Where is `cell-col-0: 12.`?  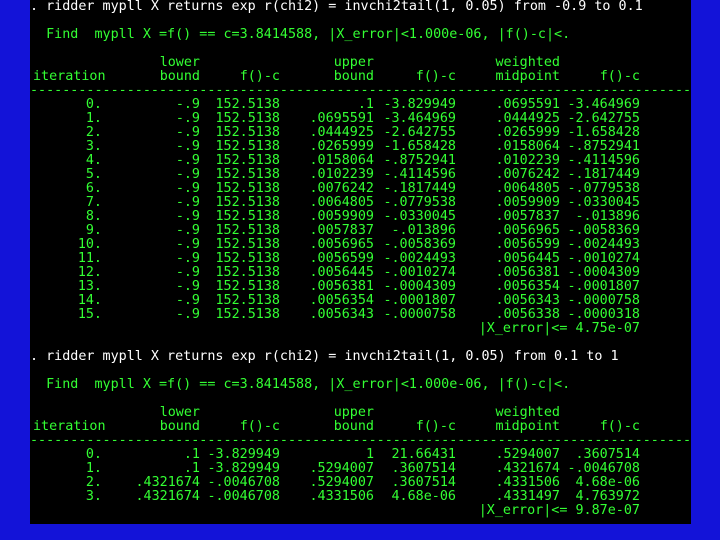
cell-col-0: 12. is located at coordinates (89, 272).